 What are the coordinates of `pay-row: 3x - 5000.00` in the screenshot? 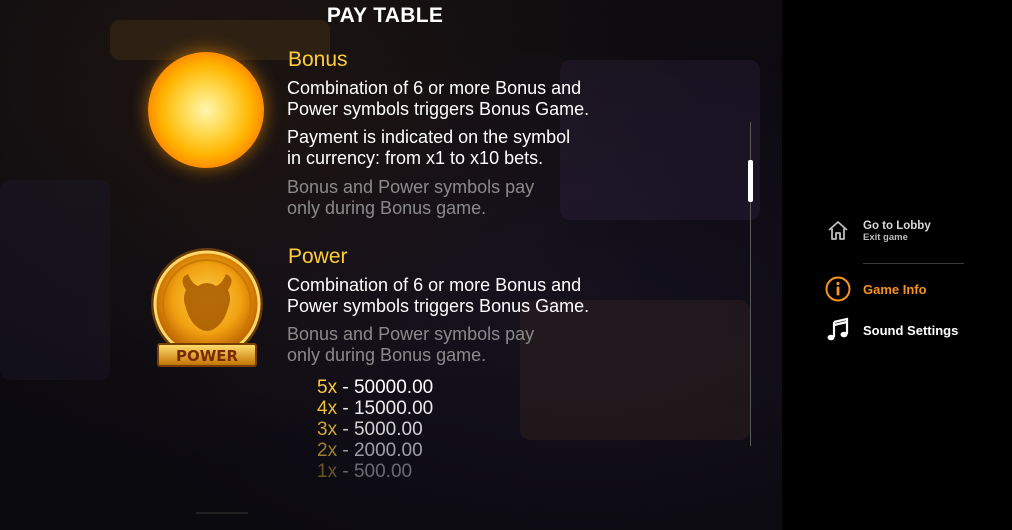 It's located at (370, 430).